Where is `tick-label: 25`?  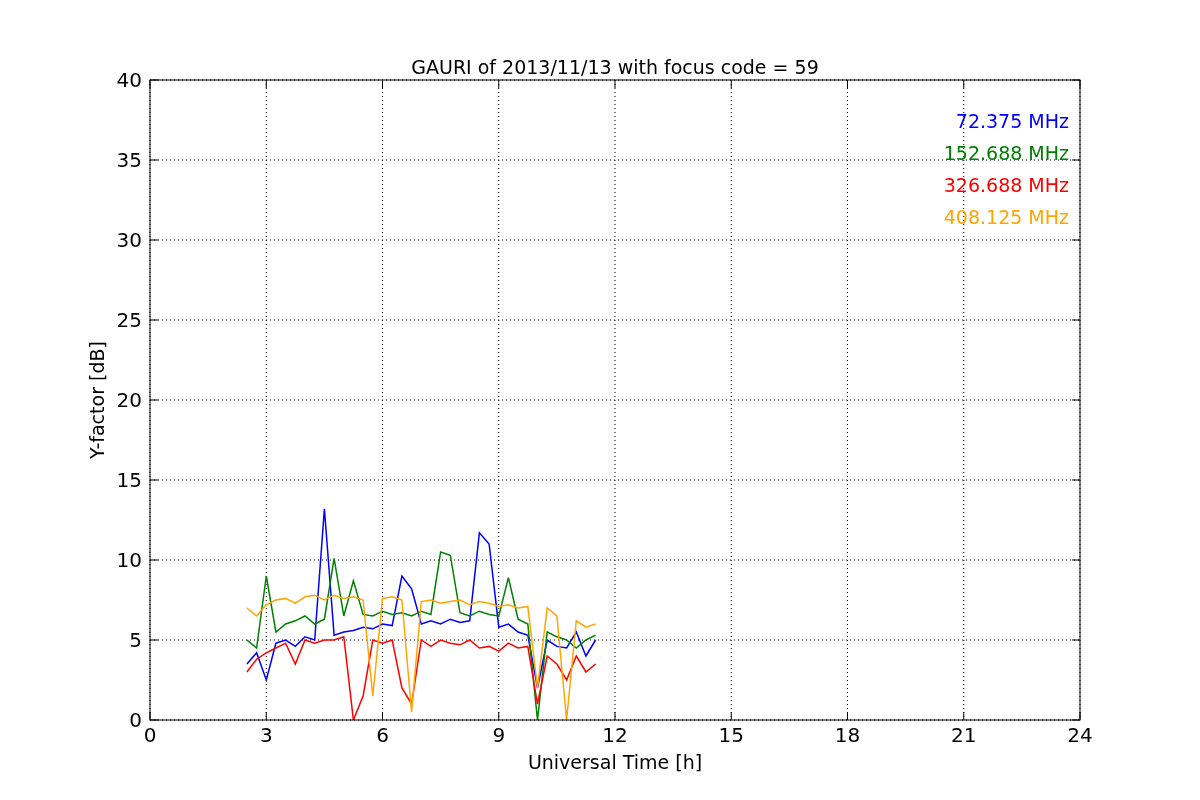 tick-label: 25 is located at coordinates (129, 320).